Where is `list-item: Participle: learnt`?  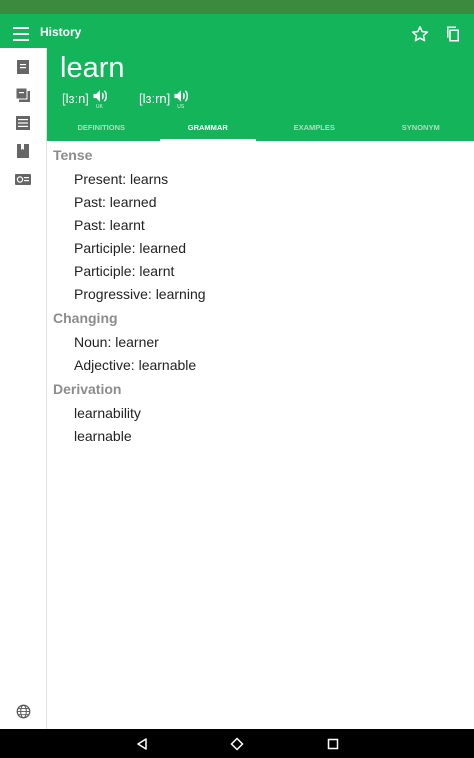
list-item: Participle: learnt is located at coordinates (124, 271).